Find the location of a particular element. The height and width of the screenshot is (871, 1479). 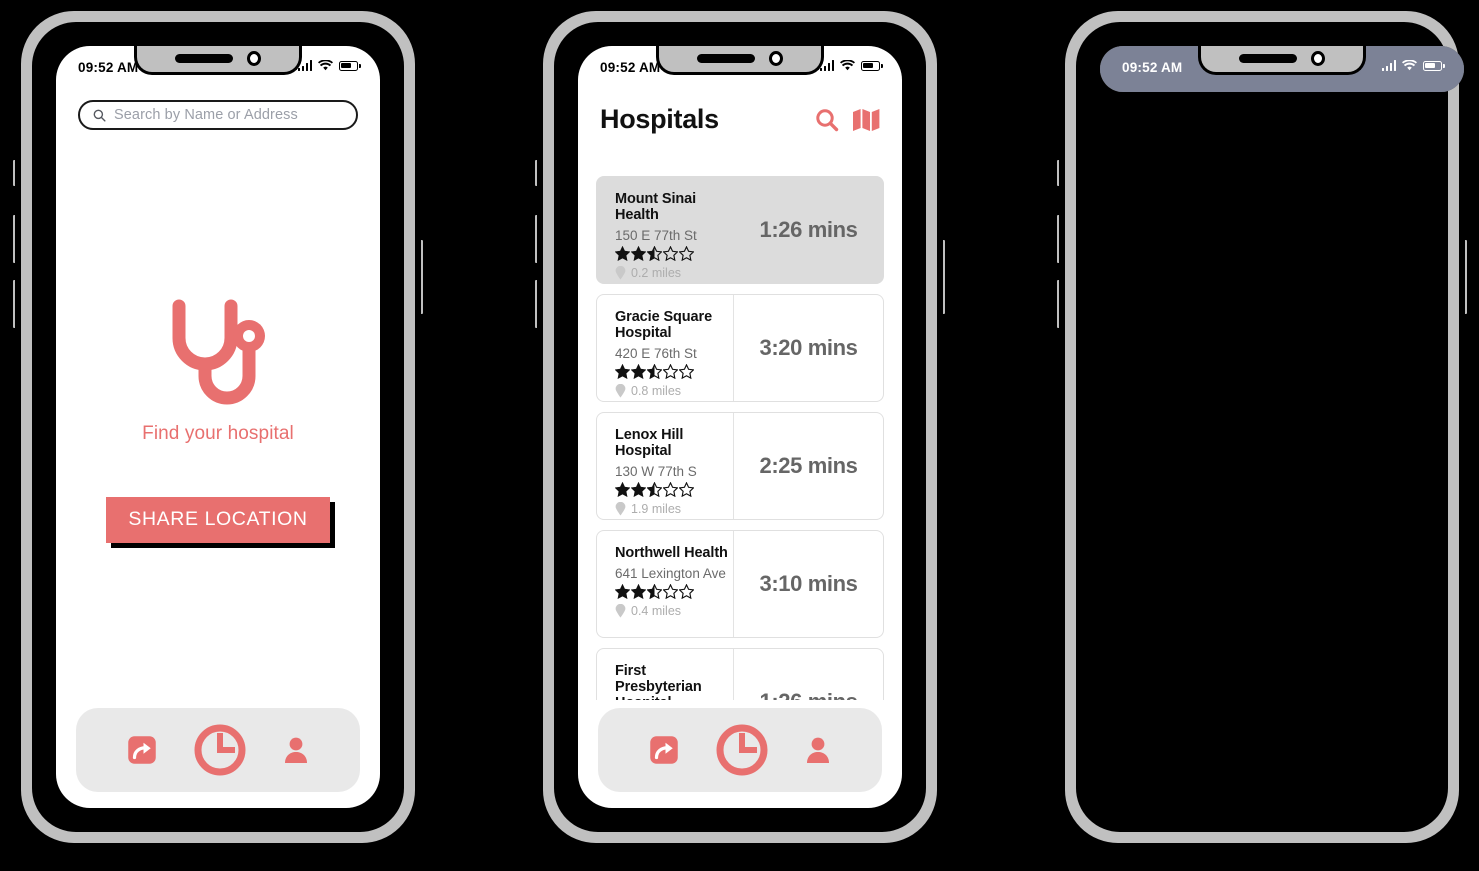

hospital-distance-row: 0.4 miles is located at coordinates (674, 611).